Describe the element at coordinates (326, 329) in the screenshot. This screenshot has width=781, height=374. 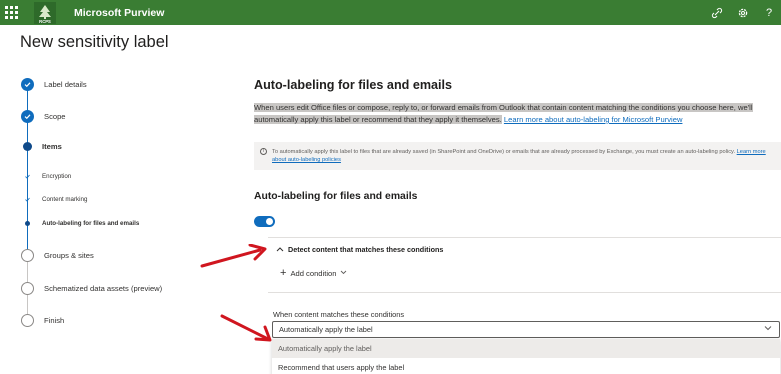
I see `dropdown-selected-value: Automatically apply the label` at that location.